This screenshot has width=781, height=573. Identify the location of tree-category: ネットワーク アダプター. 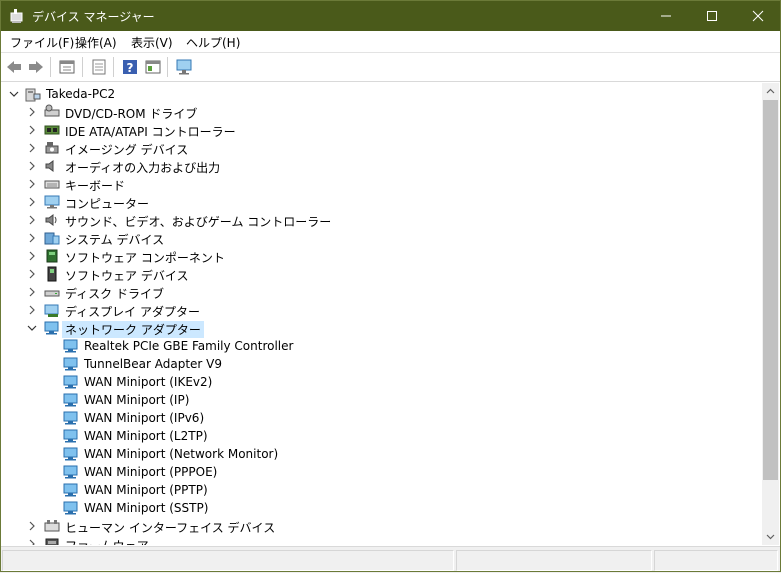
(381, 328).